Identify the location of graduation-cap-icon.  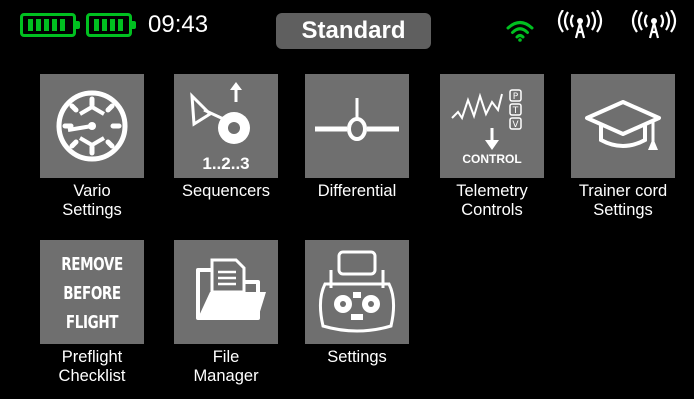
(623, 126).